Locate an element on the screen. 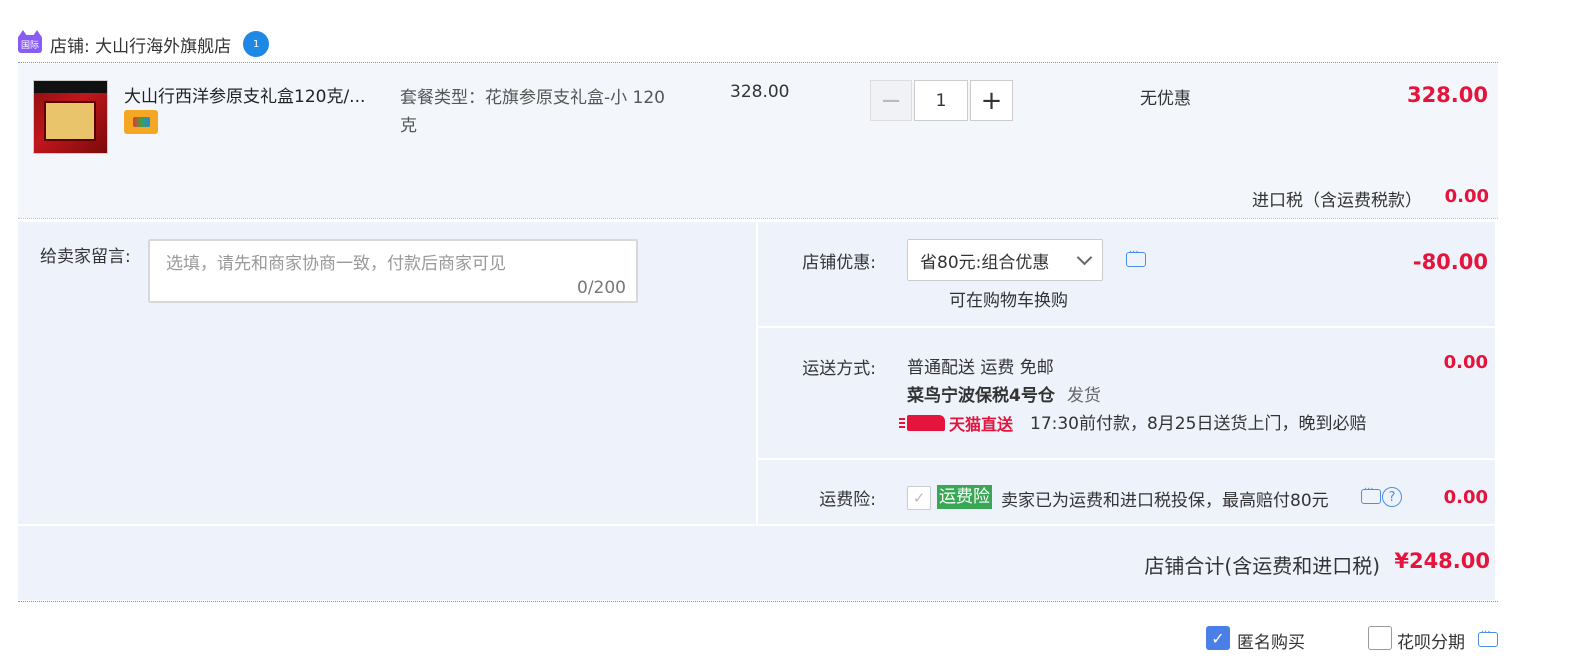 This screenshot has height=658, width=1574. quantity-decrease-button: − is located at coordinates (891, 100).